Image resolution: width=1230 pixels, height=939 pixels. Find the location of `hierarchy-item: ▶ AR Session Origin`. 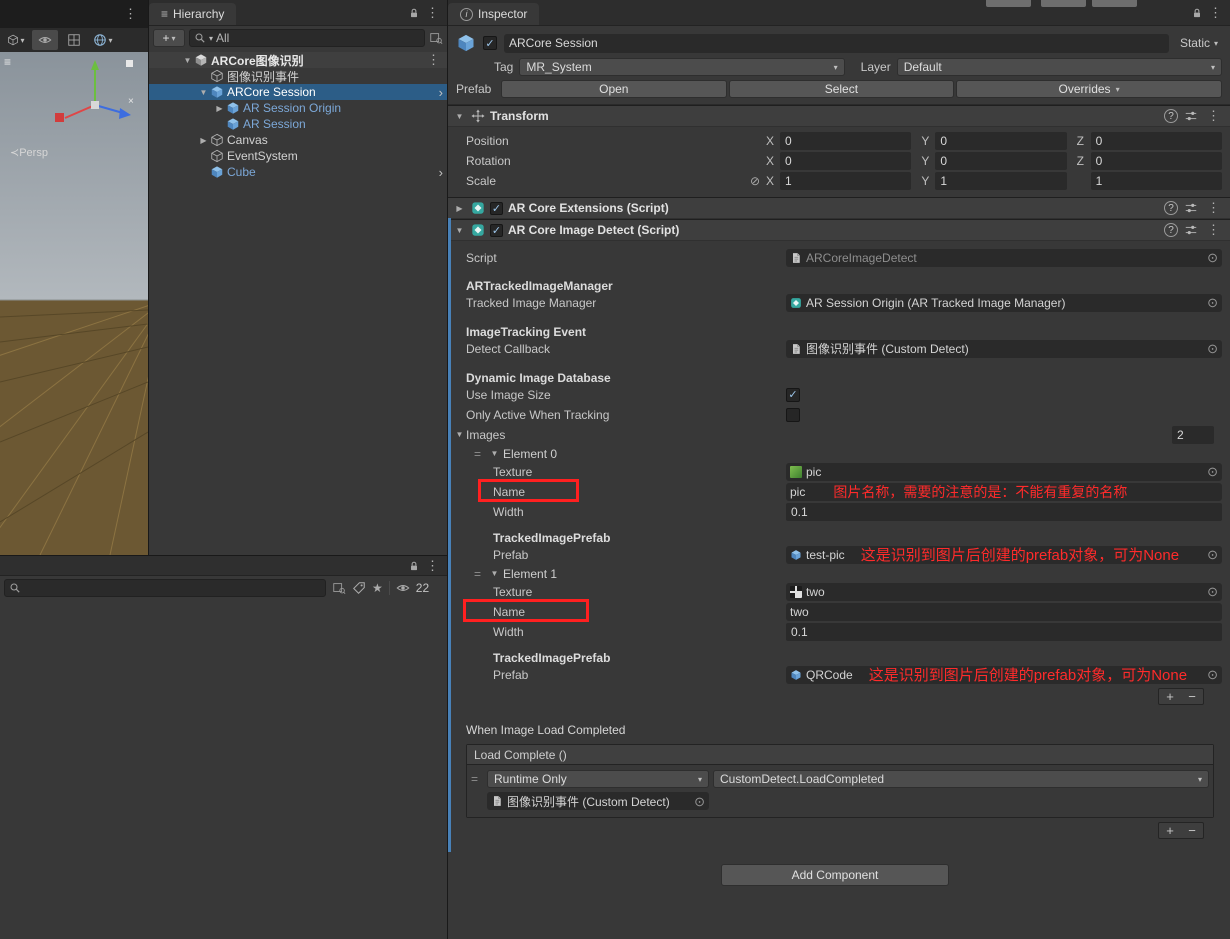

hierarchy-item: ▶ AR Session Origin is located at coordinates (298, 108).